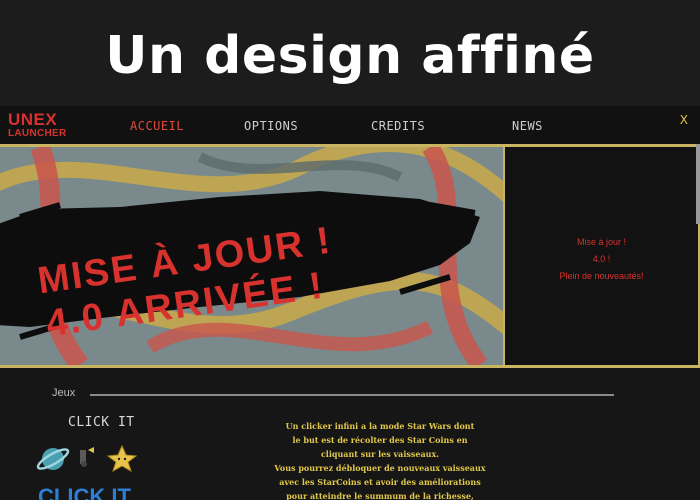 This screenshot has height=500, width=700. What do you see at coordinates (380, 440) in the screenshot?
I see `description-line-2: le but est de récolter des Star Coins en` at bounding box center [380, 440].